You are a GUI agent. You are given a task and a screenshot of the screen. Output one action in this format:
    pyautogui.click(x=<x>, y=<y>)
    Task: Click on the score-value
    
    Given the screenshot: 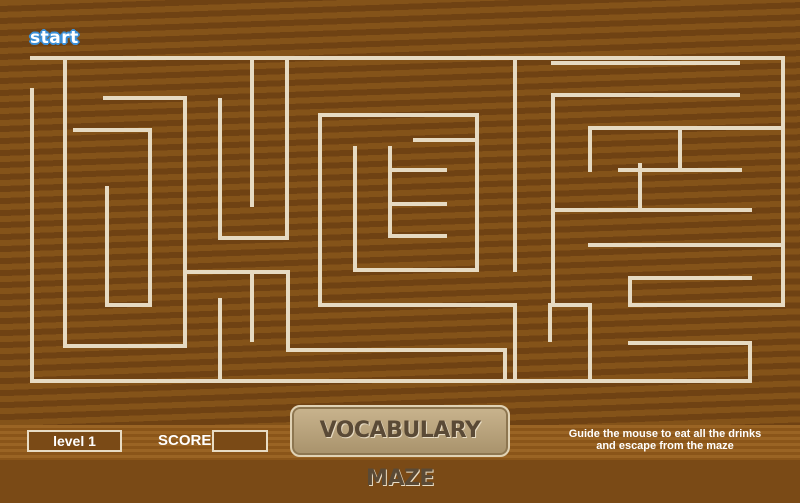 What is the action you would take?
    pyautogui.click(x=240, y=441)
    